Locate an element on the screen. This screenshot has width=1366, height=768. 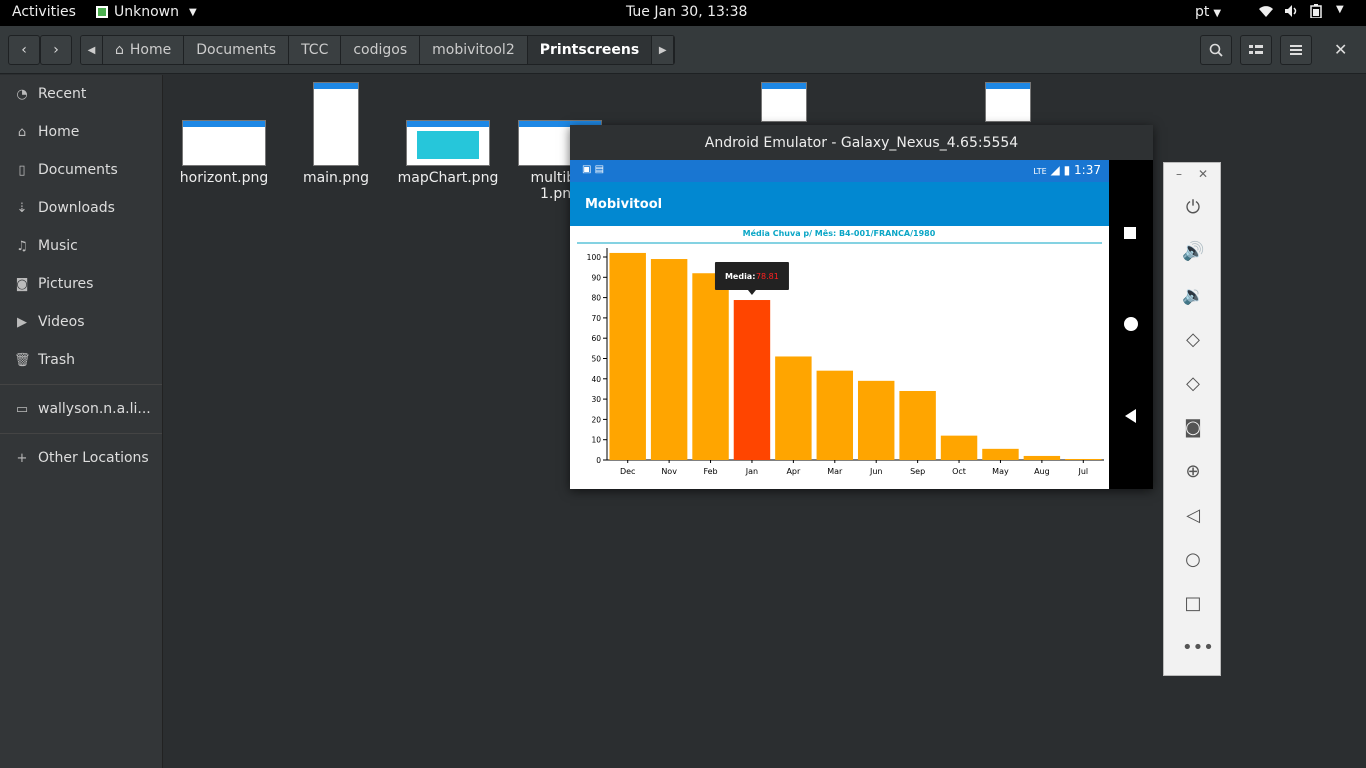
rotate-right-button: ◇ is located at coordinates (1193, 384).